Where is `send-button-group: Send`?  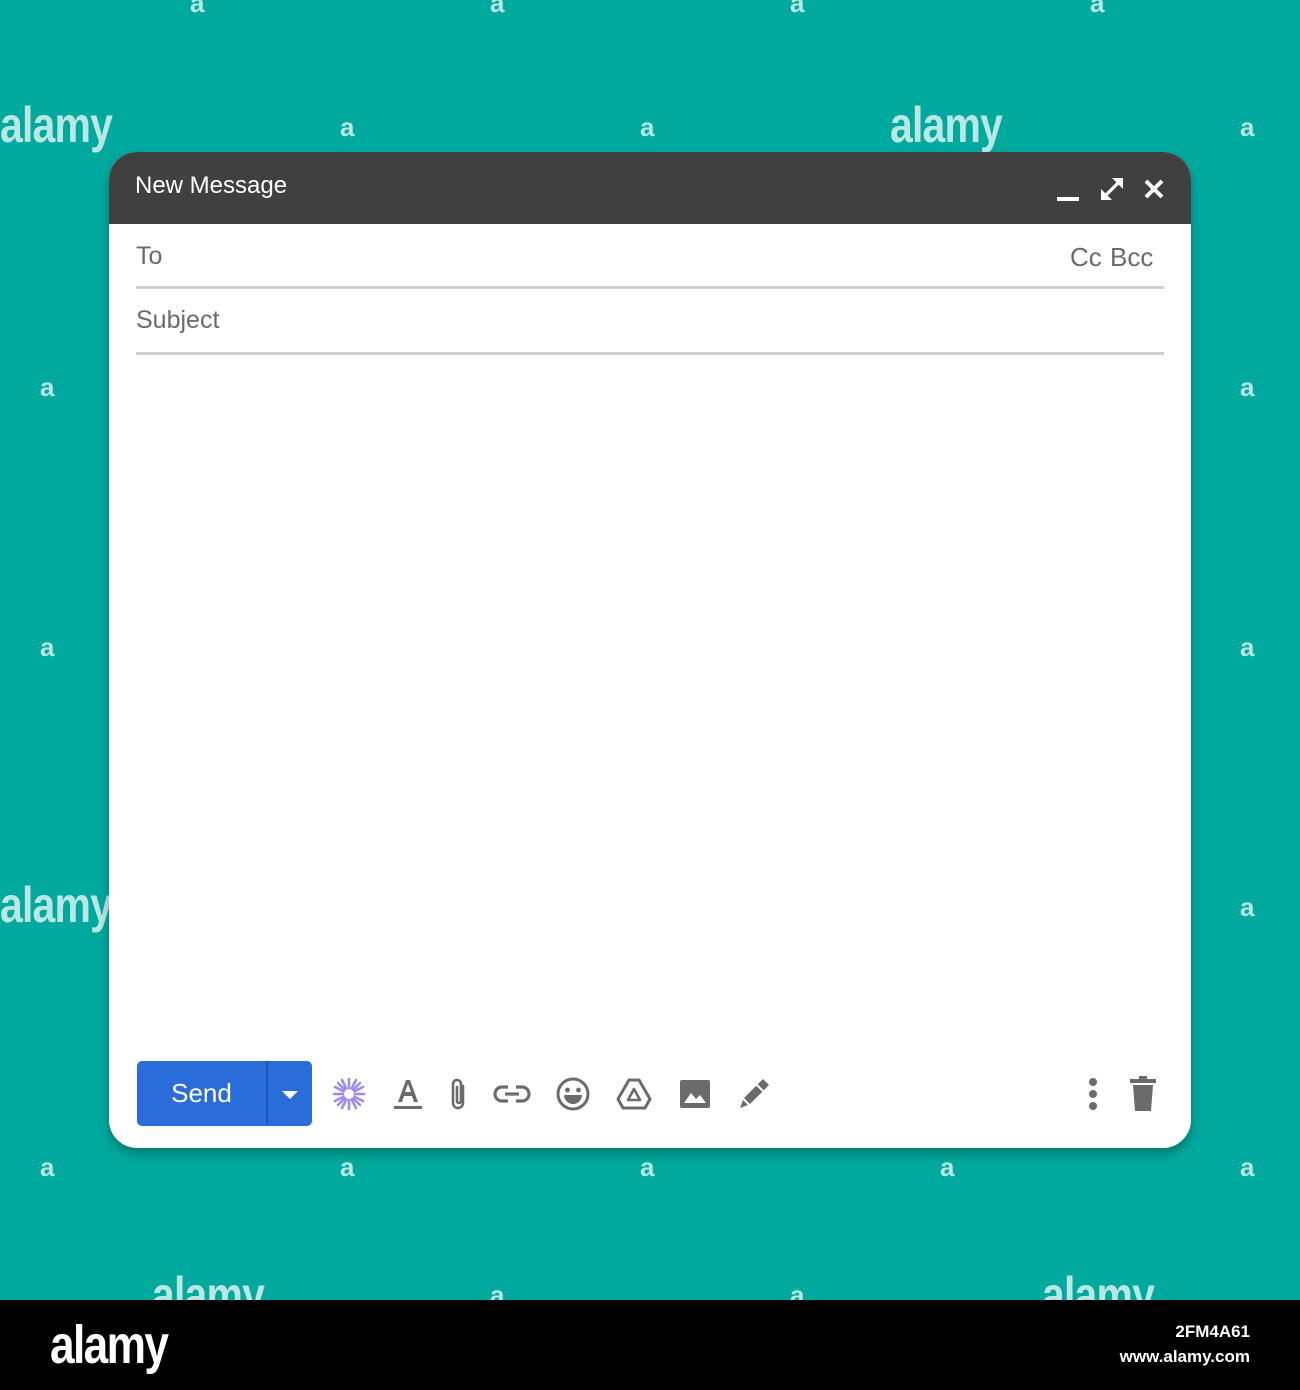
send-button-group: Send is located at coordinates (224, 1093).